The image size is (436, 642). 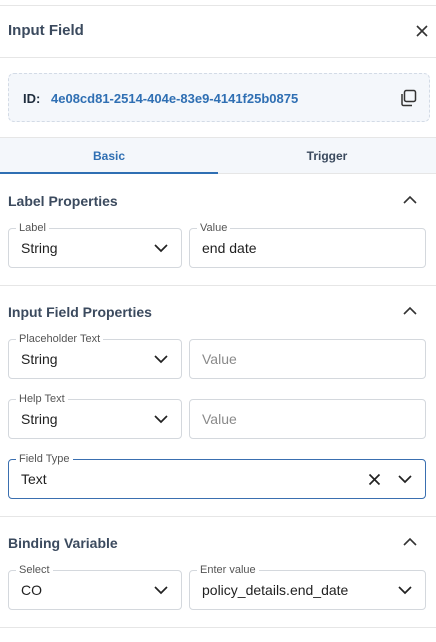 What do you see at coordinates (39, 248) in the screenshot?
I see `label-type-value: String` at bounding box center [39, 248].